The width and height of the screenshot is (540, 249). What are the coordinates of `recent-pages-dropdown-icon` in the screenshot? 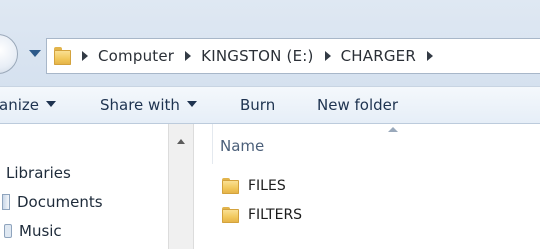 It's located at (35, 53).